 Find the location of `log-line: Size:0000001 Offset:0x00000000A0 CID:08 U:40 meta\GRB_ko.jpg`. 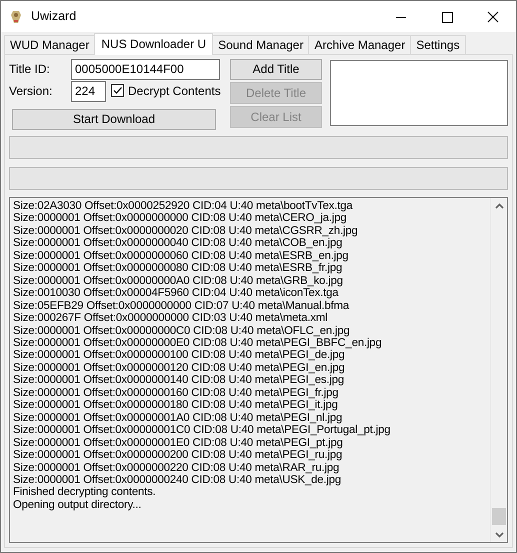

log-line: Size:0000001 Offset:0x00000000A0 CID:08 U:40 meta\GRB_ko.jpg is located at coordinates (178, 281).